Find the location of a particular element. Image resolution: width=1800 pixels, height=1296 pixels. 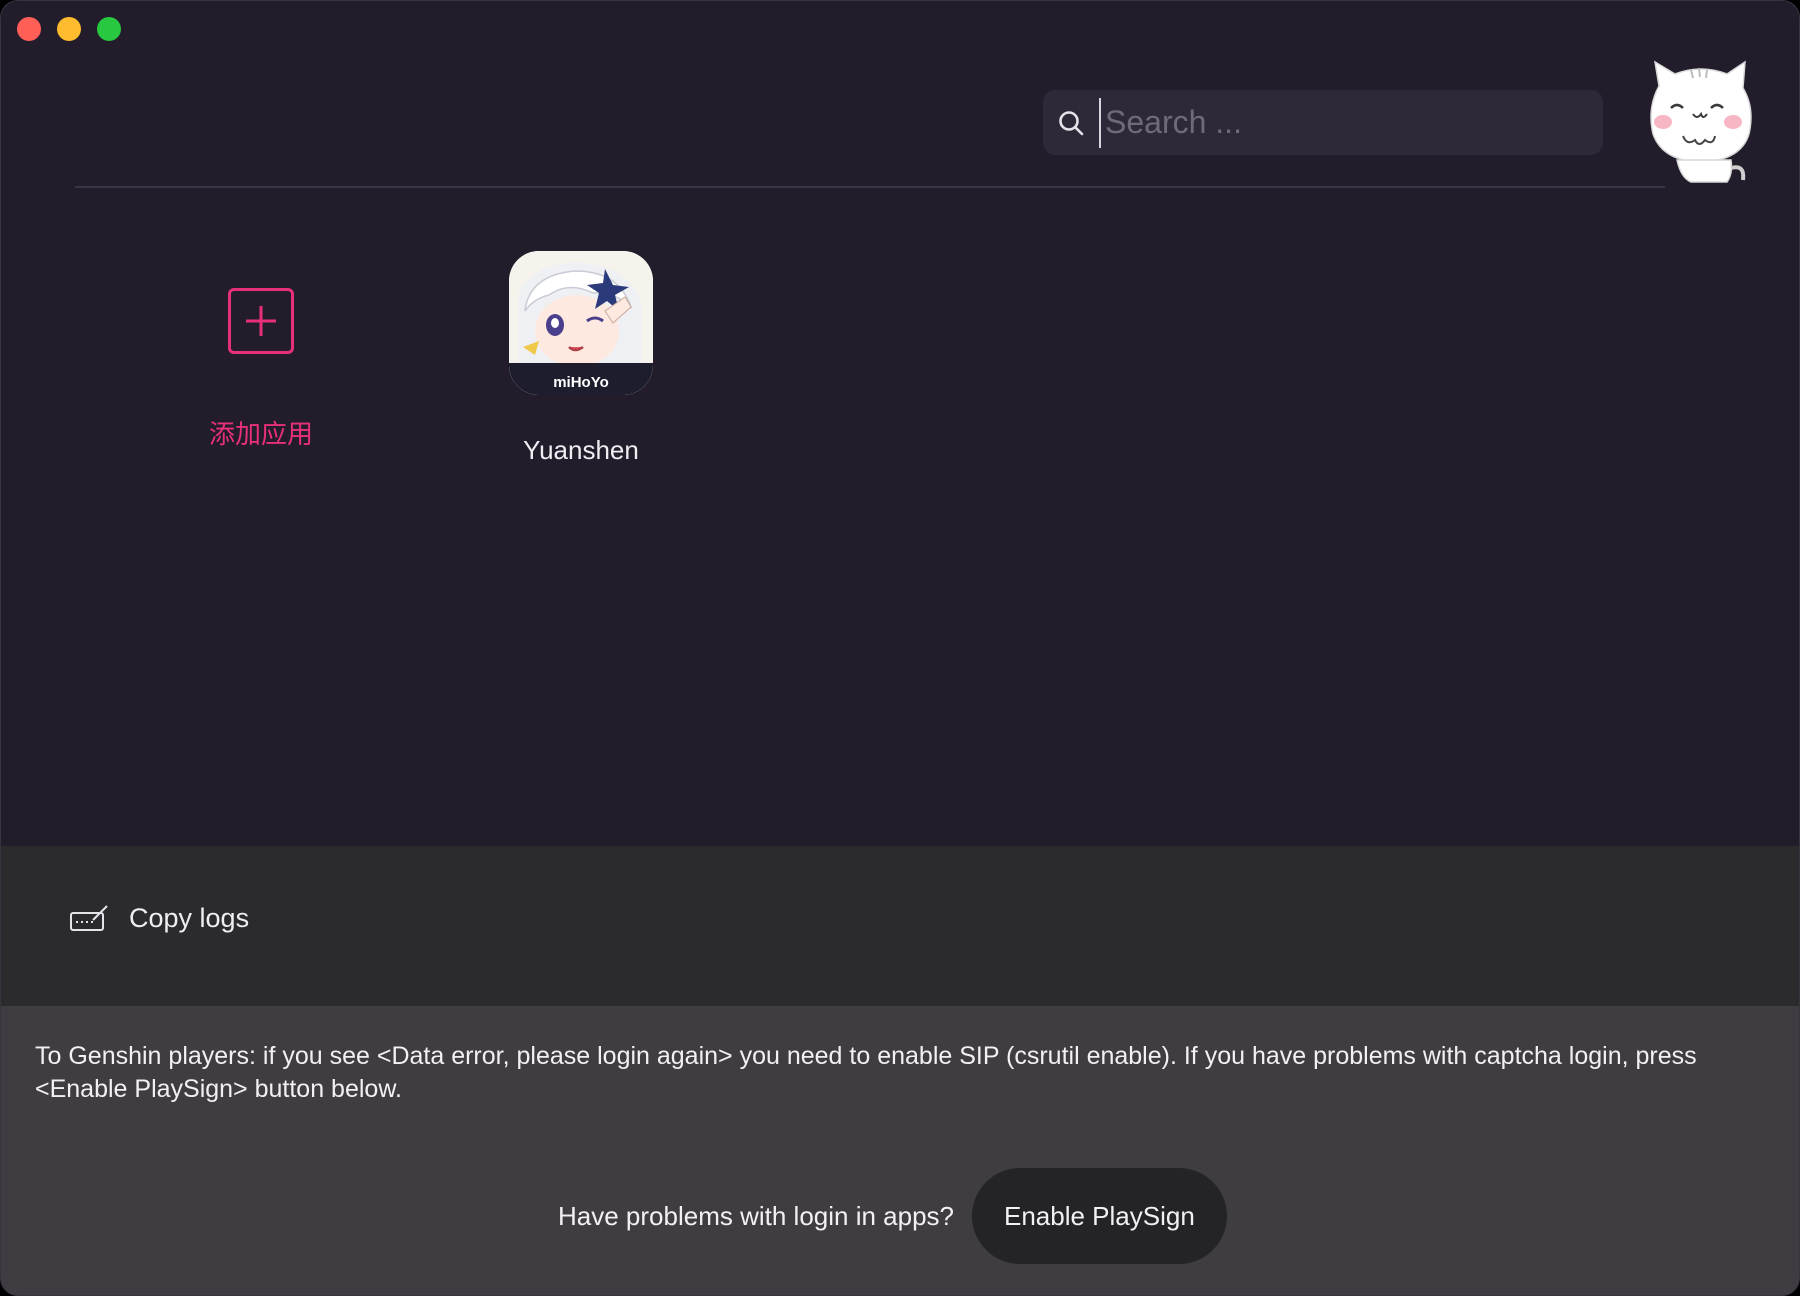

plus-icon is located at coordinates (261, 321).